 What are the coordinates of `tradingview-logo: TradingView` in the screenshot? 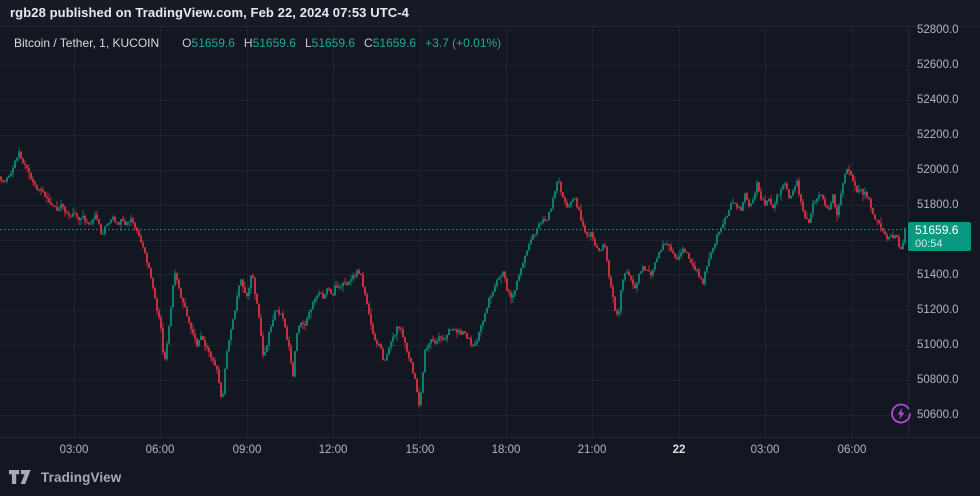 It's located at (65, 477).